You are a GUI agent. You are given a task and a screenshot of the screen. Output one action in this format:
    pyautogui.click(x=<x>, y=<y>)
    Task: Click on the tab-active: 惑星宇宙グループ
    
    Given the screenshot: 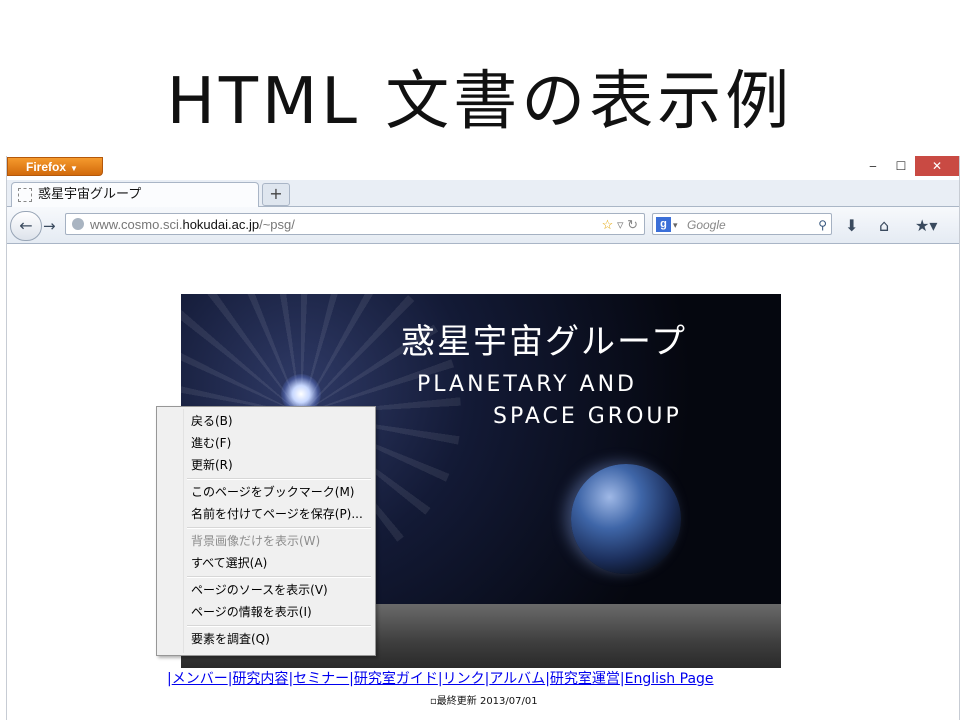 What is the action you would take?
    pyautogui.click(x=135, y=194)
    